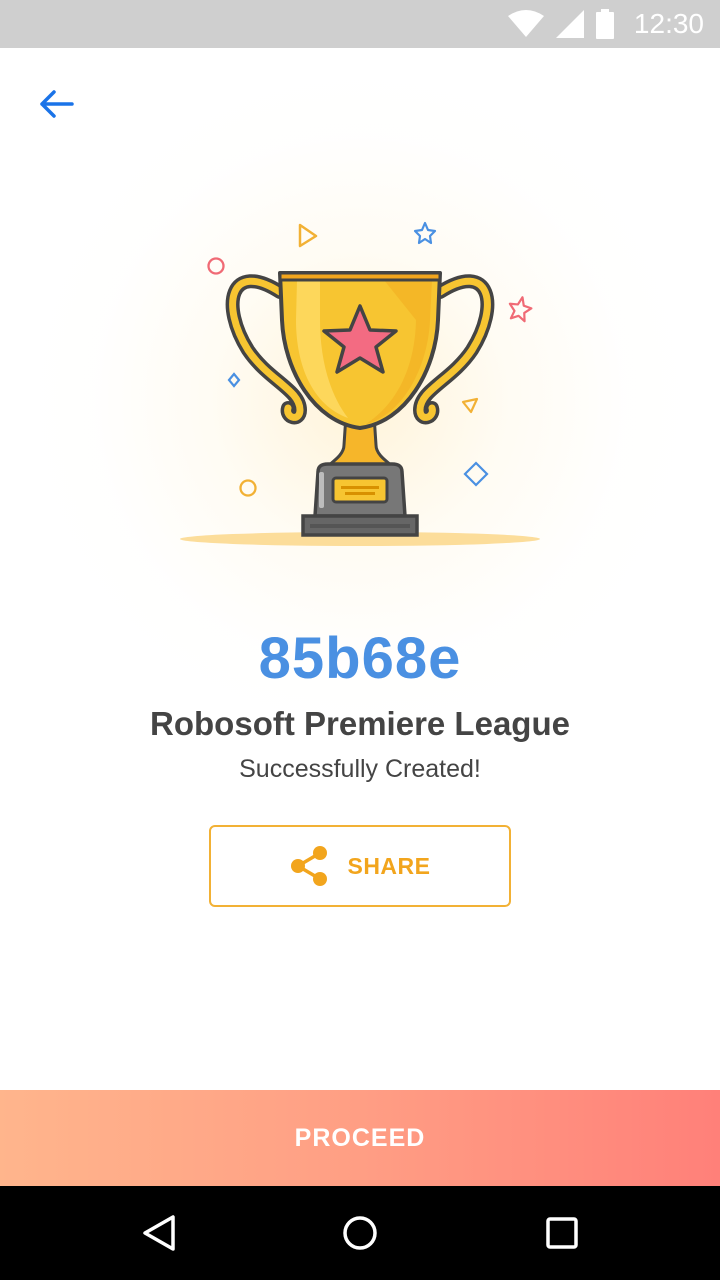 The width and height of the screenshot is (720, 1280). What do you see at coordinates (360, 24) in the screenshot?
I see `status-bar: 12:30` at bounding box center [360, 24].